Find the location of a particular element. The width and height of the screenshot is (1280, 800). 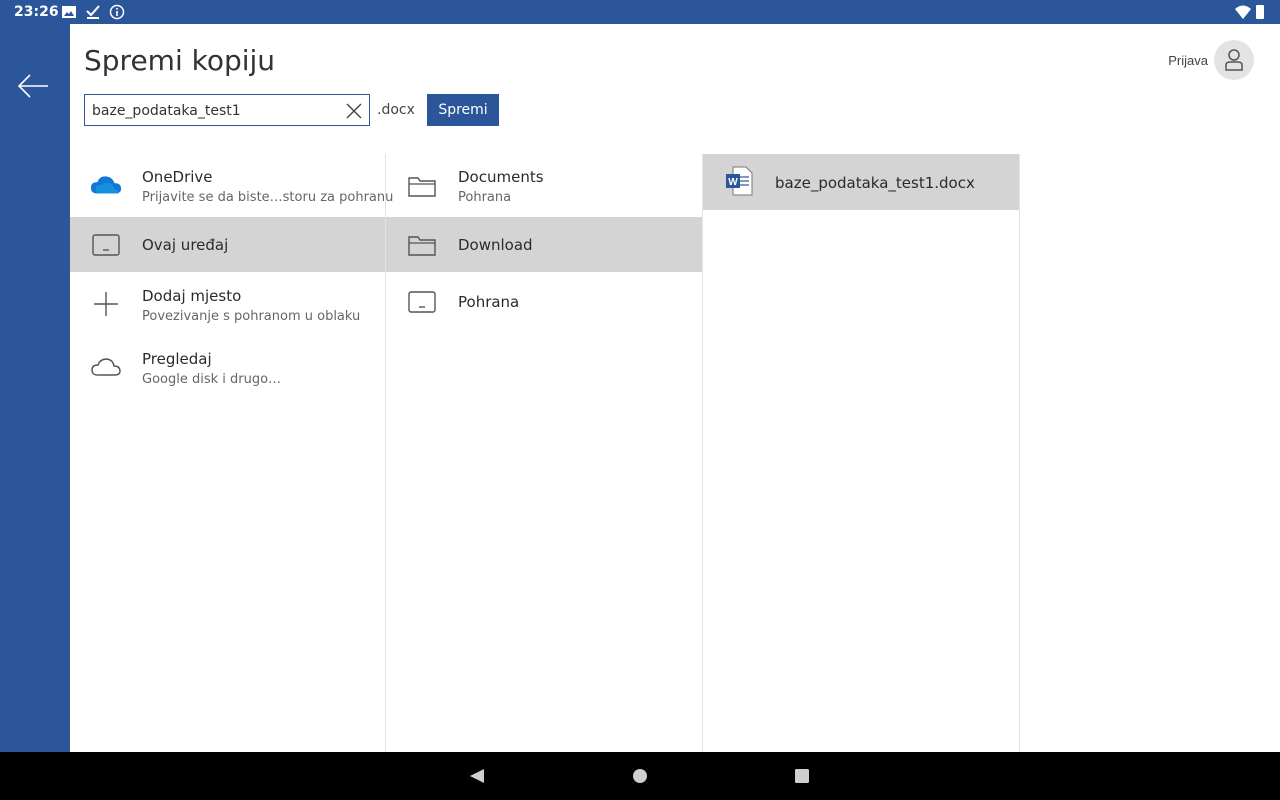

plus-icon is located at coordinates (106, 304).